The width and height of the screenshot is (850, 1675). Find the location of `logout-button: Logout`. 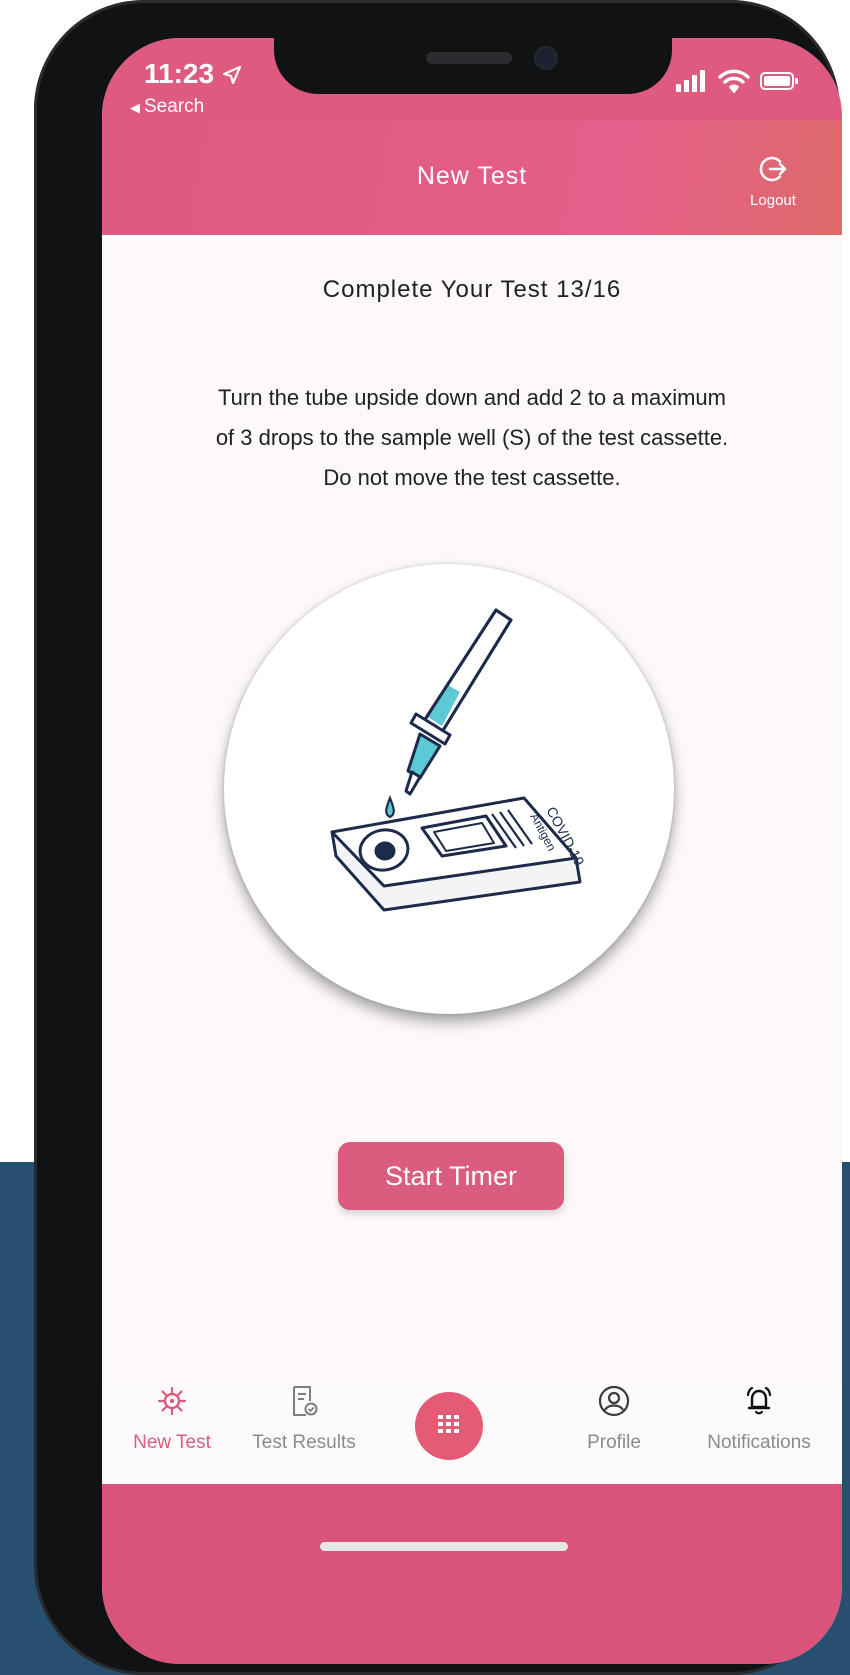

logout-button: Logout is located at coordinates (773, 181).